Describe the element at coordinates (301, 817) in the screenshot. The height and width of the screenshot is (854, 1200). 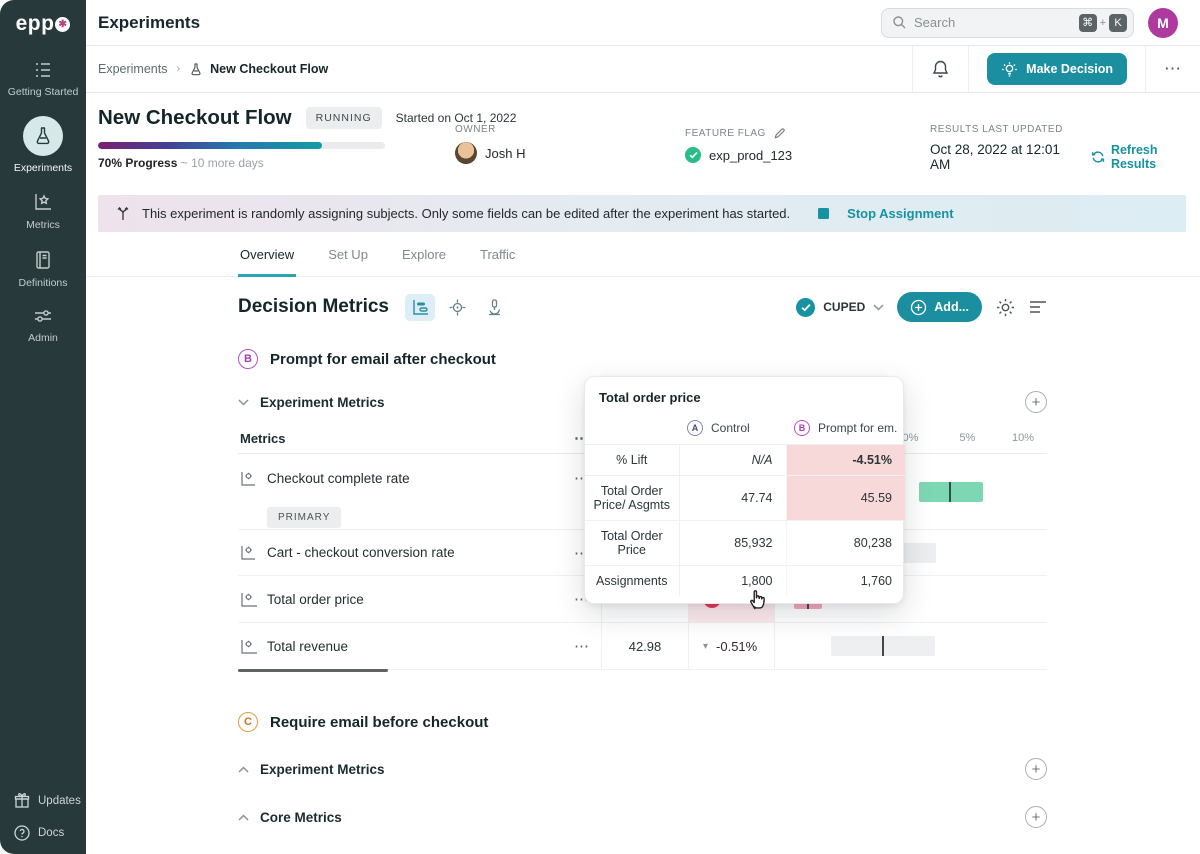
I see `group-label: Core Metrics` at that location.